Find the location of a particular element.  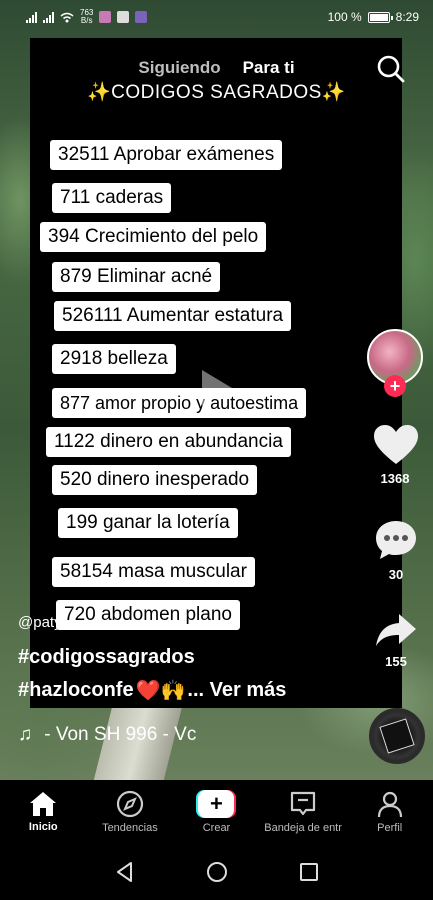

code-label: 720 abdomen plano is located at coordinates (148, 615).